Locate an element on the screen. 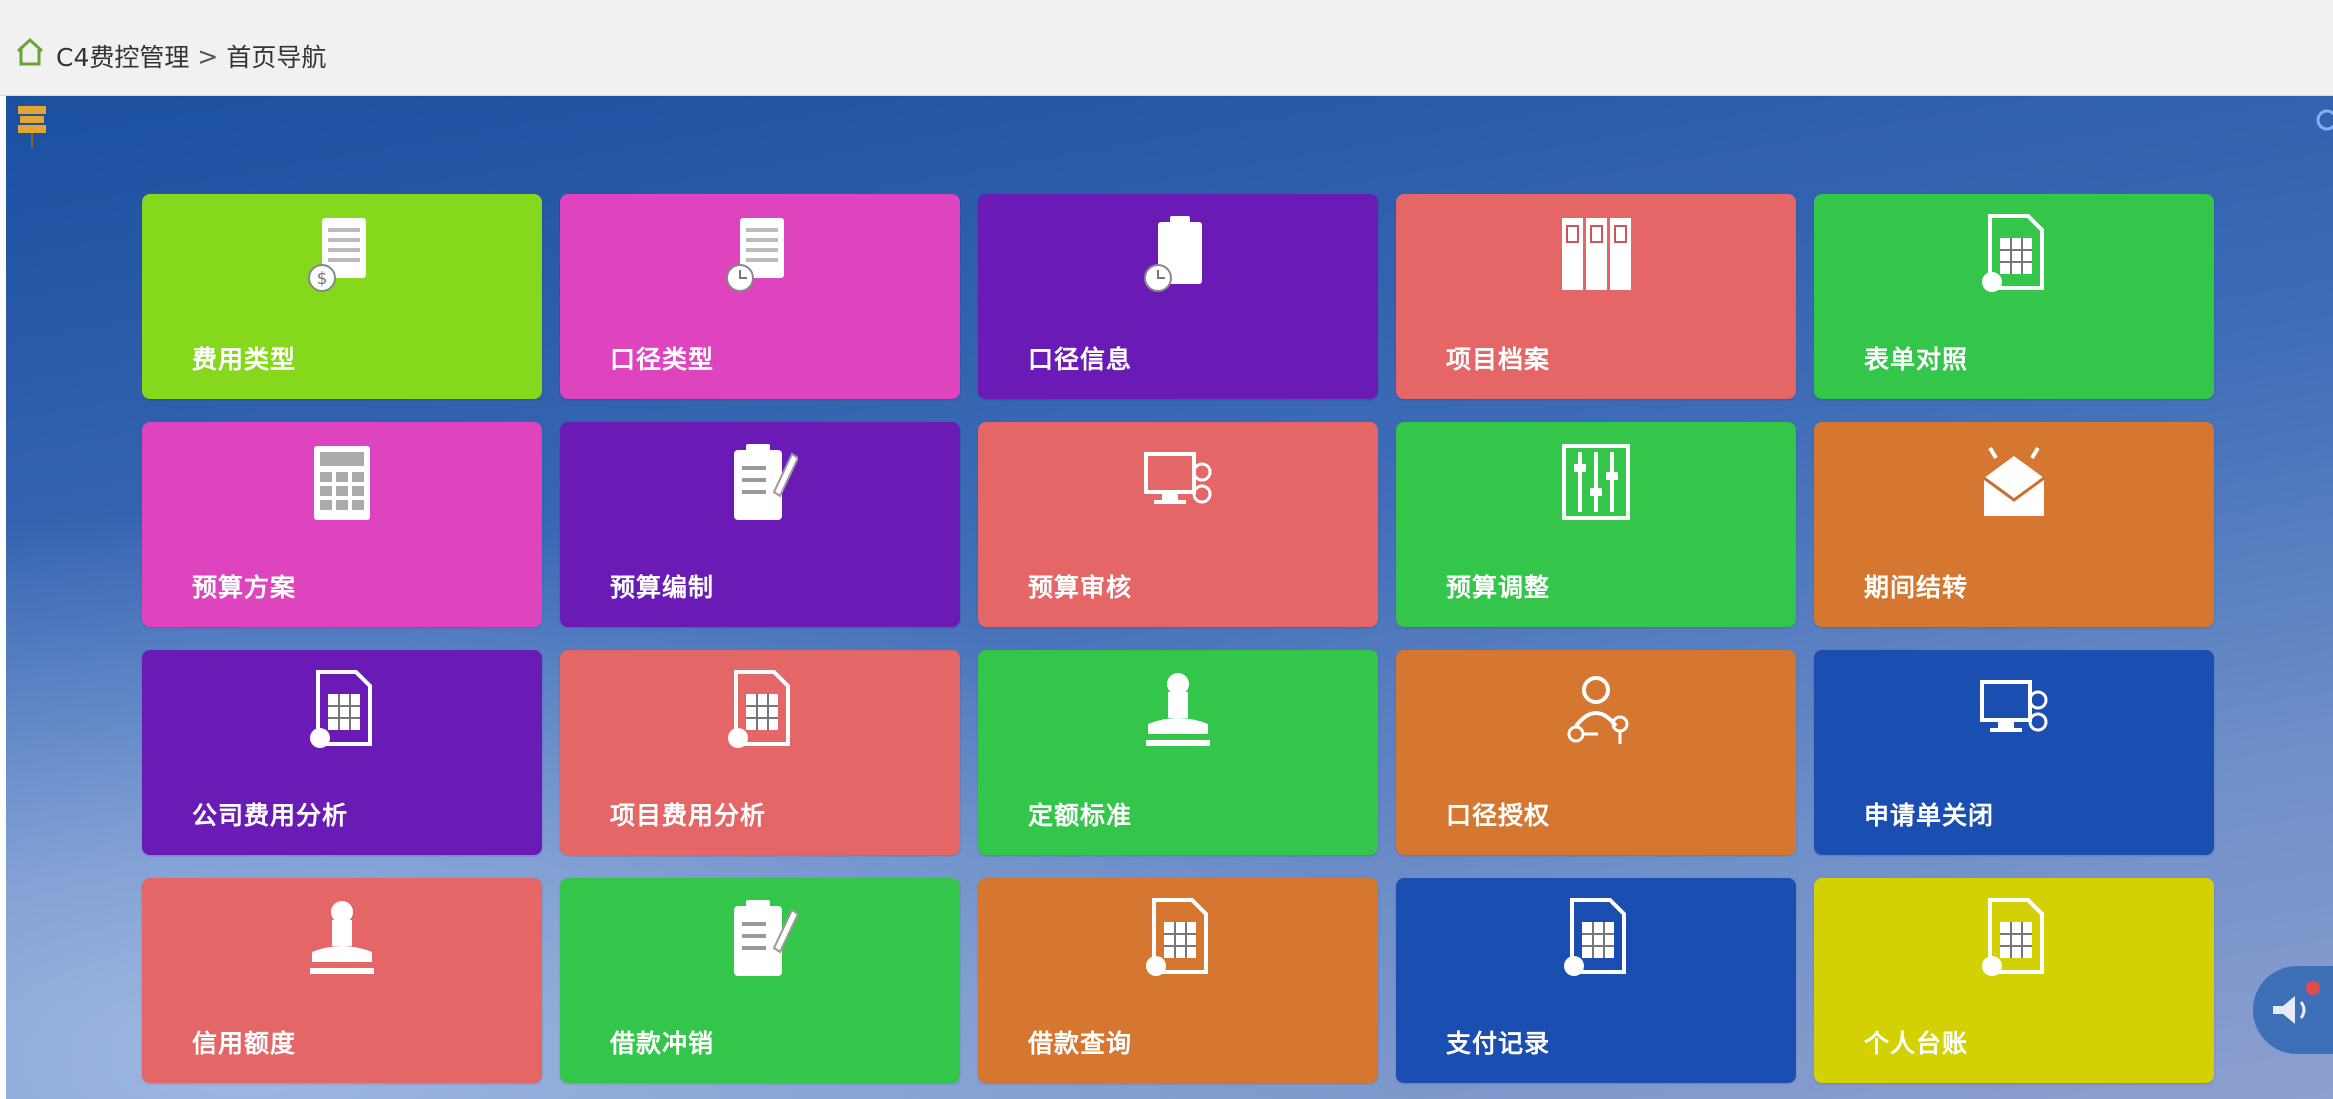  pin-icon is located at coordinates (32, 127).